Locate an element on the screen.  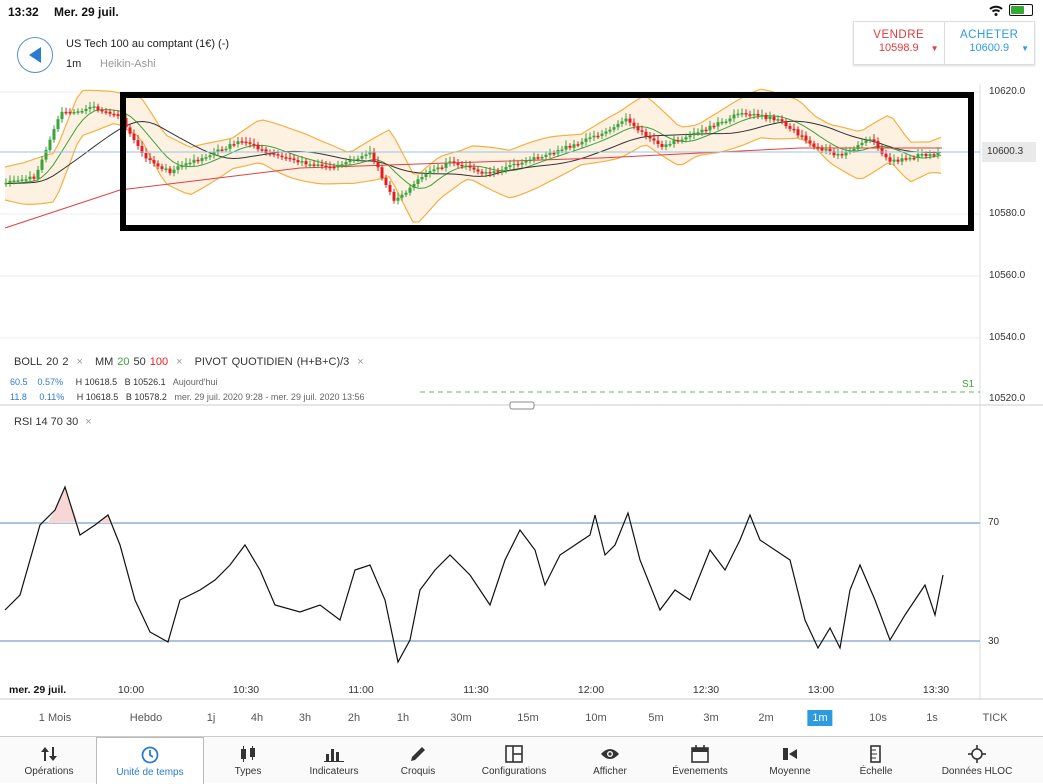
current-price-label: 10600.3 is located at coordinates (1005, 151).